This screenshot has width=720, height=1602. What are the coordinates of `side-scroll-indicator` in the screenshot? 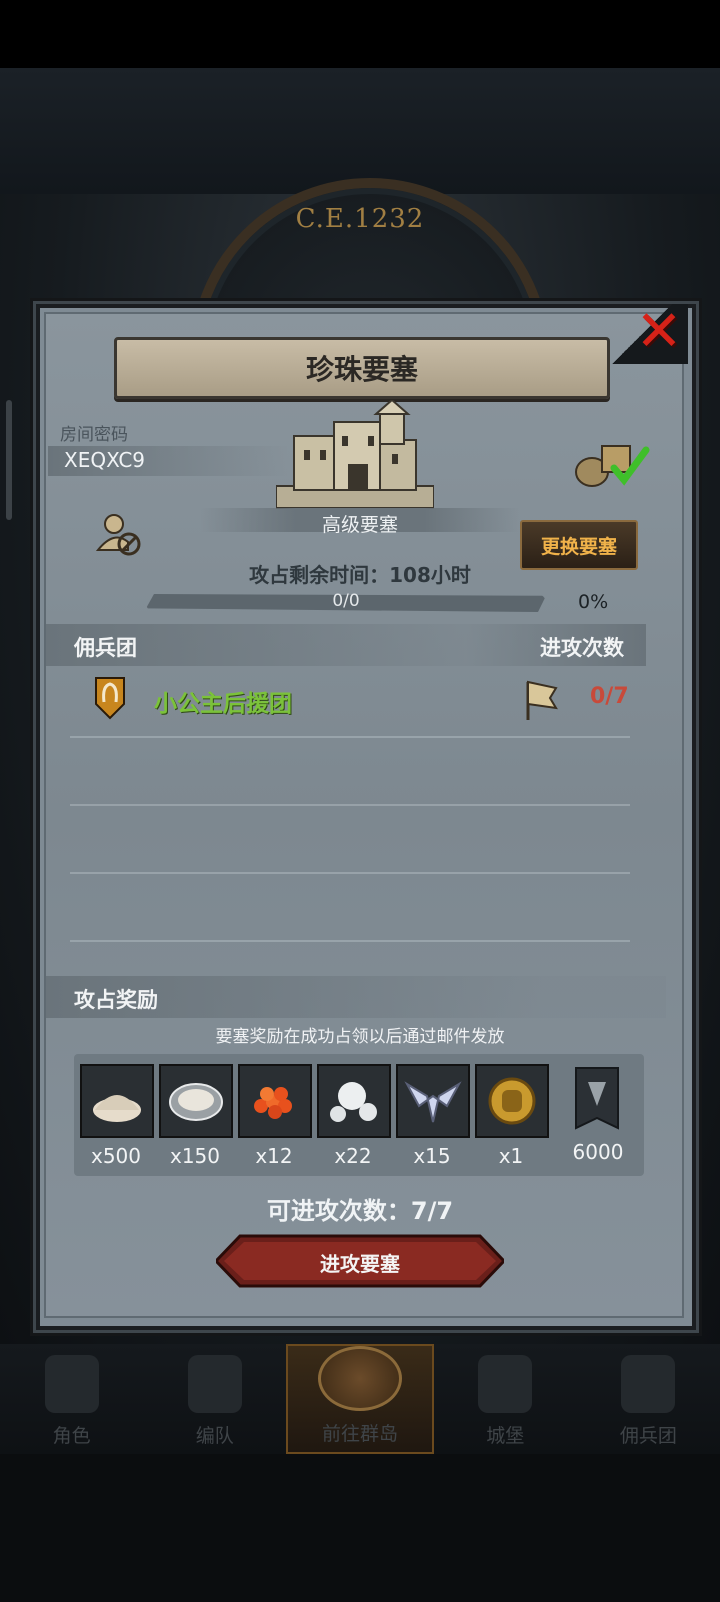 It's located at (9, 460).